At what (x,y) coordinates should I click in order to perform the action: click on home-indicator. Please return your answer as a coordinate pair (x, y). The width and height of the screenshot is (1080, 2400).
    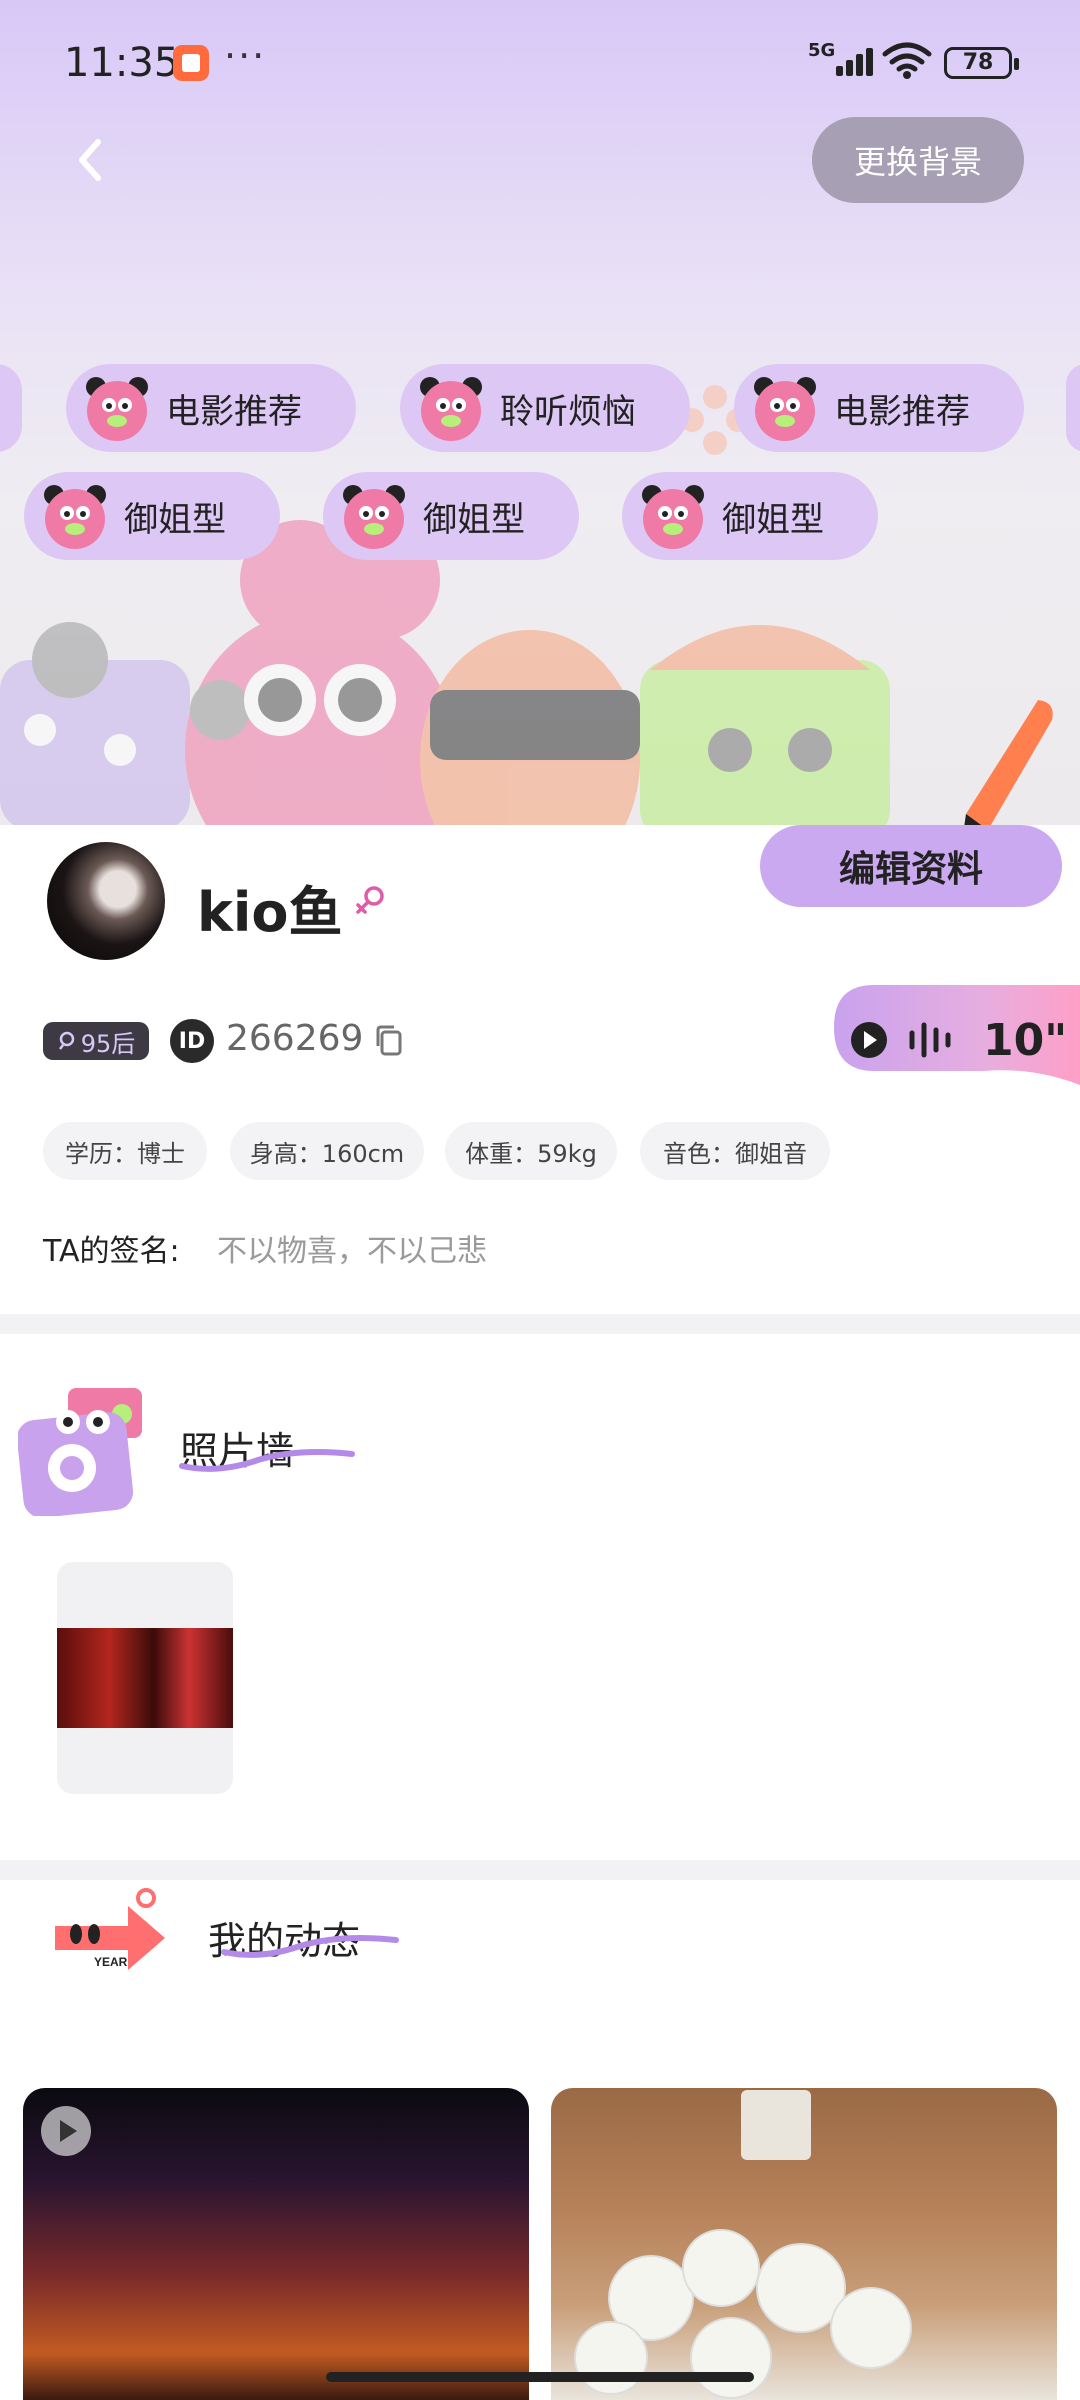
    Looking at the image, I should click on (540, 2377).